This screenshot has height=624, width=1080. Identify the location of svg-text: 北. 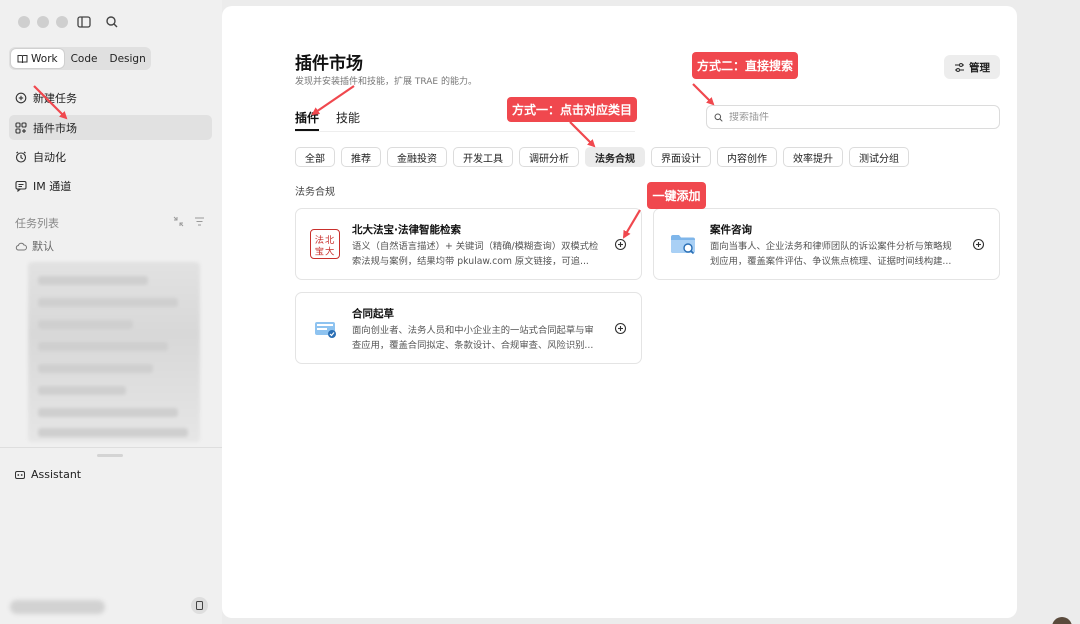
(330, 240).